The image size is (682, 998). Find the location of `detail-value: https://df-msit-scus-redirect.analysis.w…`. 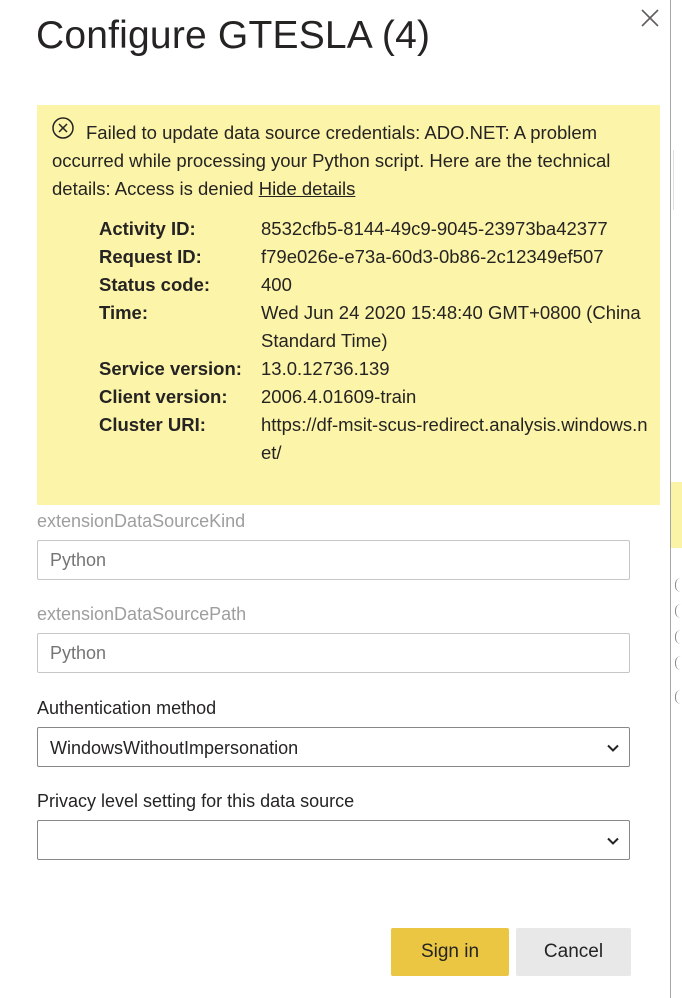

detail-value: https://df-msit-scus-redirect.analysis.w… is located at coordinates (454, 438).